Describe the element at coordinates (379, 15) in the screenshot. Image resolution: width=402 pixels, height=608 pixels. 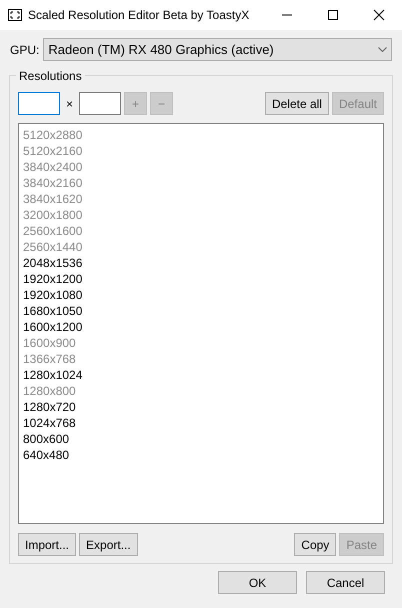
I see `close-icon` at that location.